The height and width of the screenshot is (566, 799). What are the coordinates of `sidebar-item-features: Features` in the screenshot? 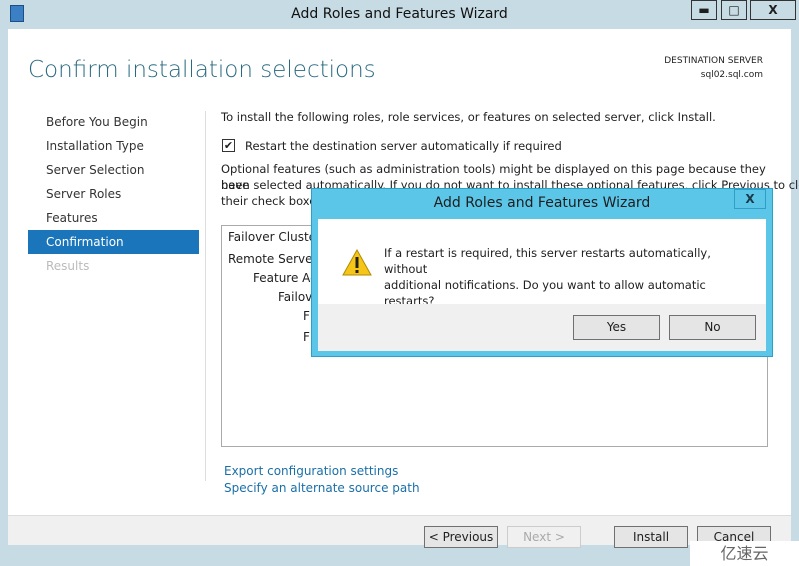 It's located at (113, 218).